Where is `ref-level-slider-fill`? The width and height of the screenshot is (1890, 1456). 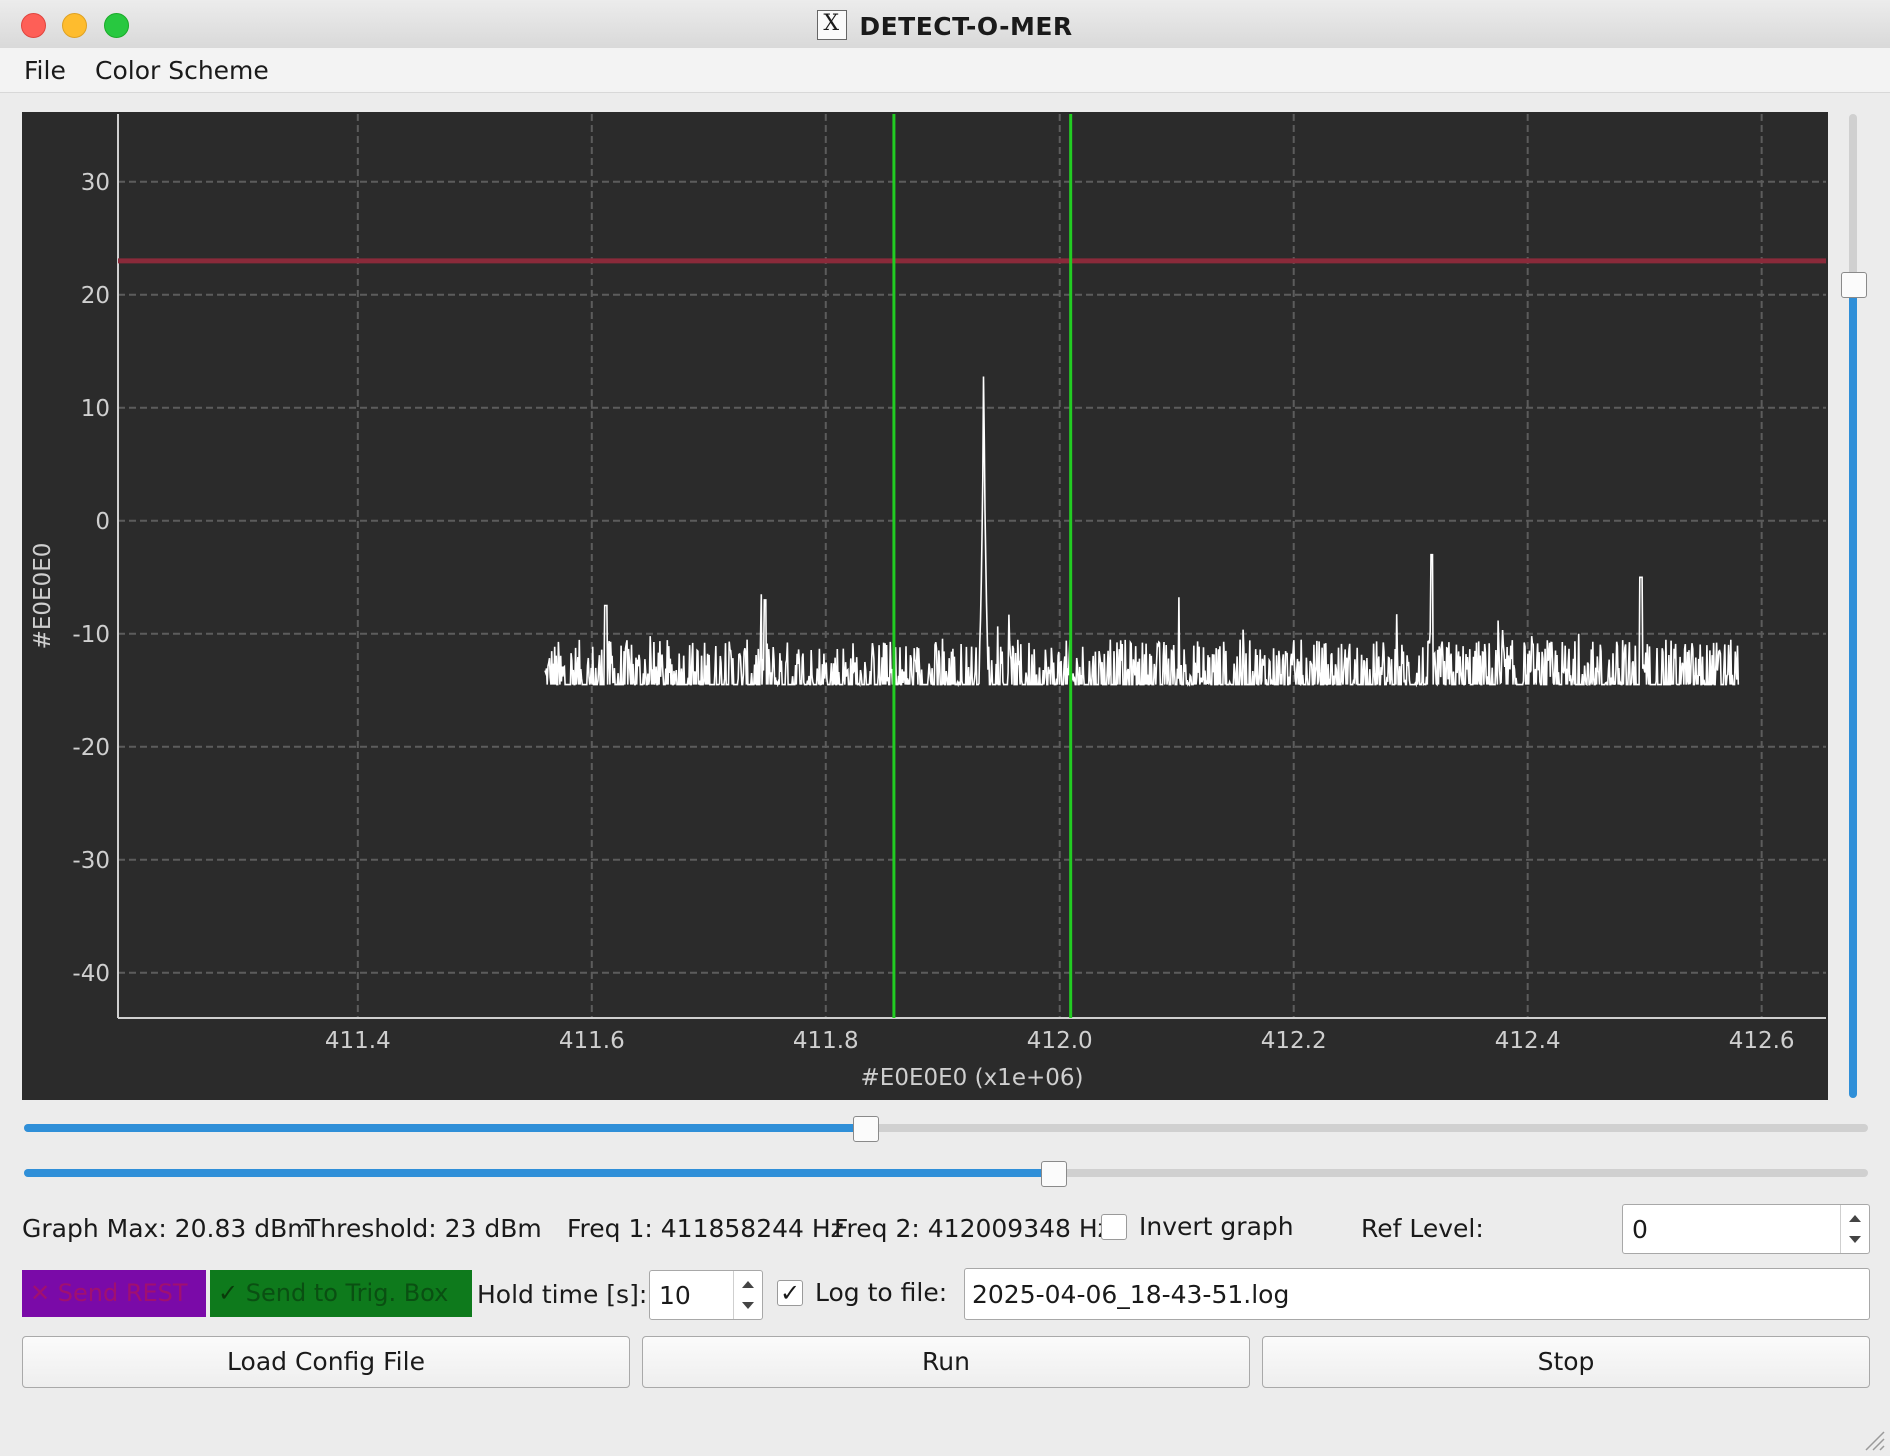 ref-level-slider-fill is located at coordinates (1853, 691).